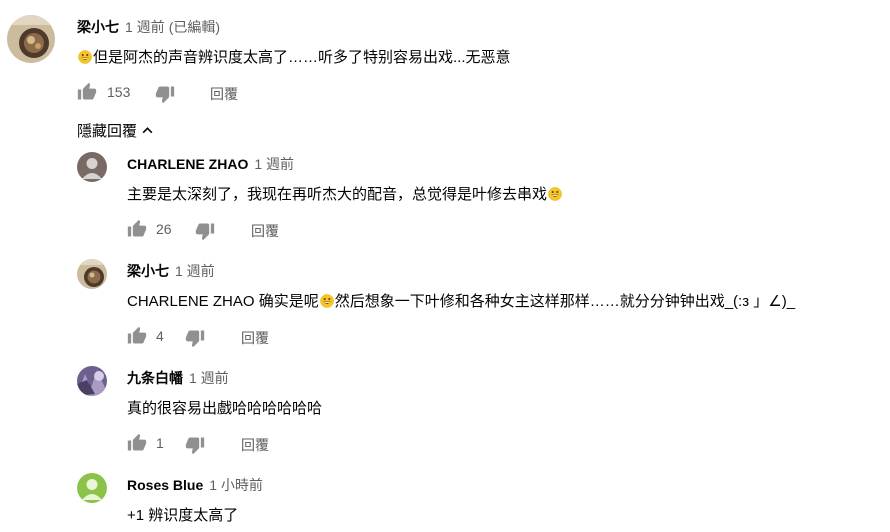 This screenshot has height=532, width=890. I want to click on like-count: 26, so click(164, 229).